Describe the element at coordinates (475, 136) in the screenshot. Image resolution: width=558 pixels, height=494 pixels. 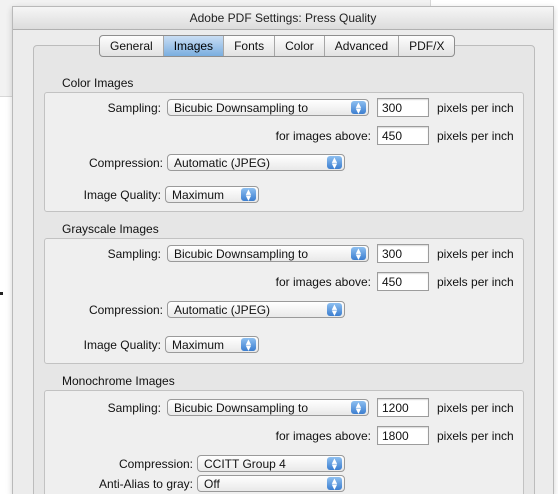
I see `color-above-unit: pixels per inch` at that location.